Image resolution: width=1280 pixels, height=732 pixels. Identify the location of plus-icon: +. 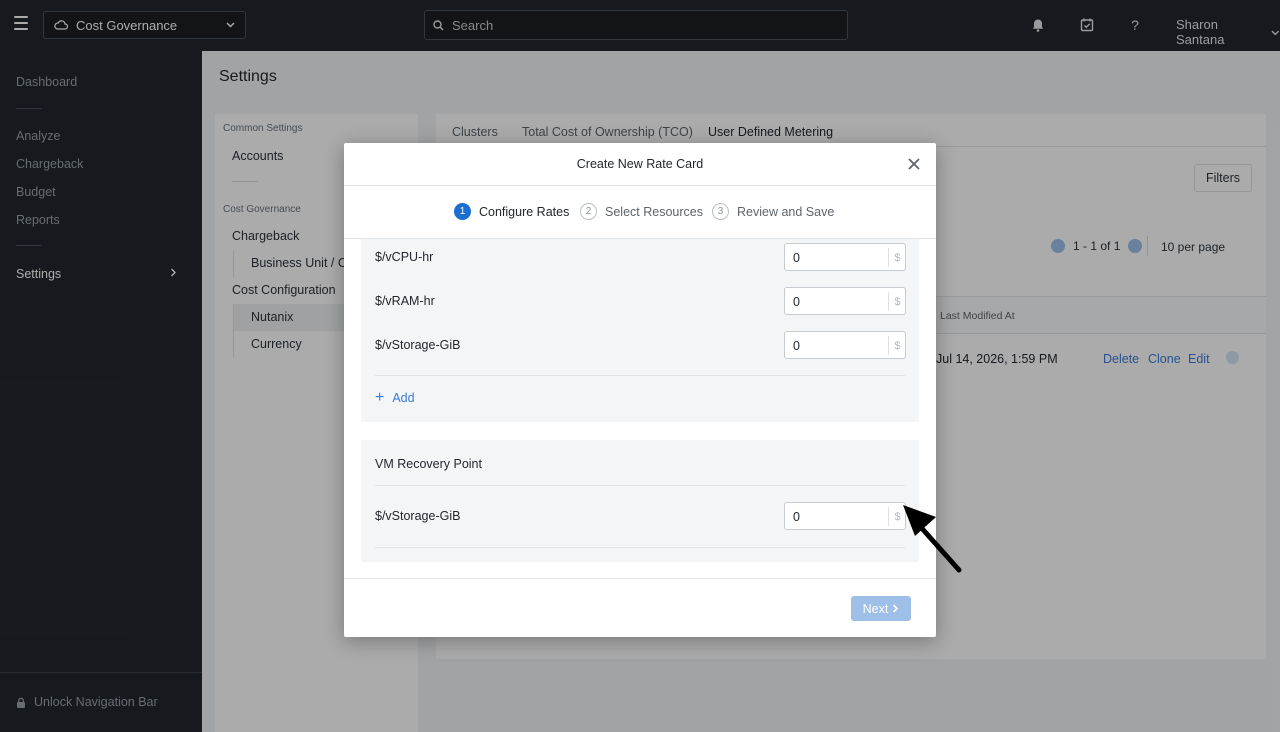
(380, 397).